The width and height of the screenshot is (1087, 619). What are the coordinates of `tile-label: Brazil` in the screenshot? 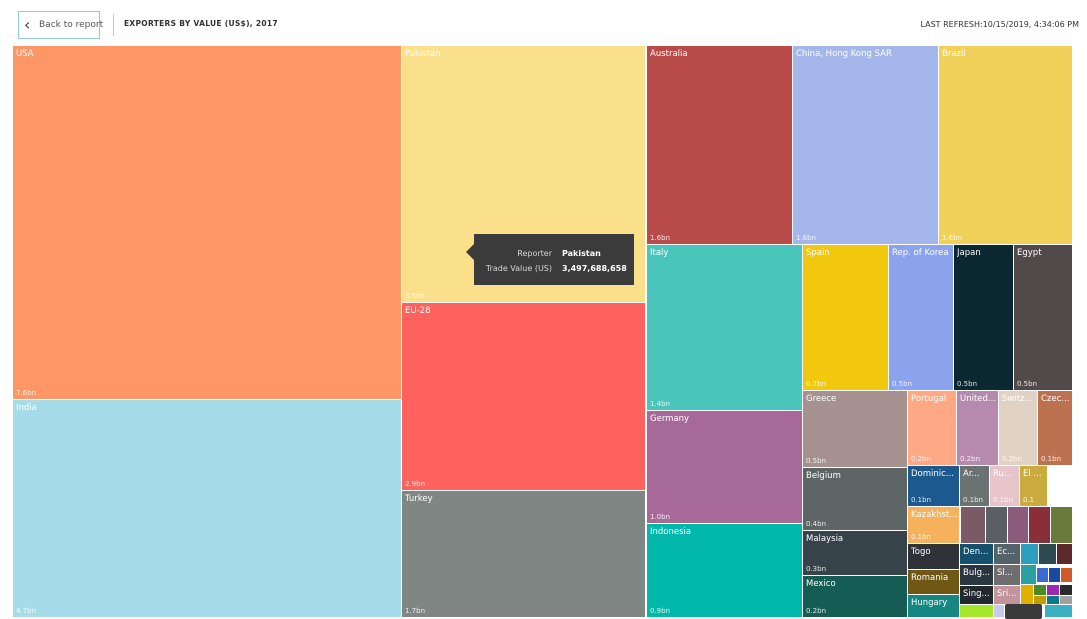 It's located at (954, 54).